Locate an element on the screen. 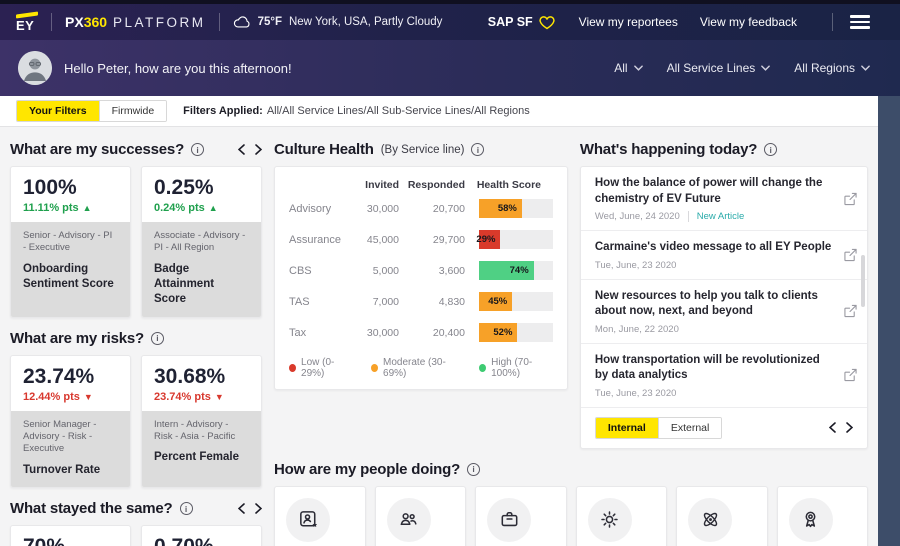 The image size is (900, 546). service-label: TAS is located at coordinates (299, 301).